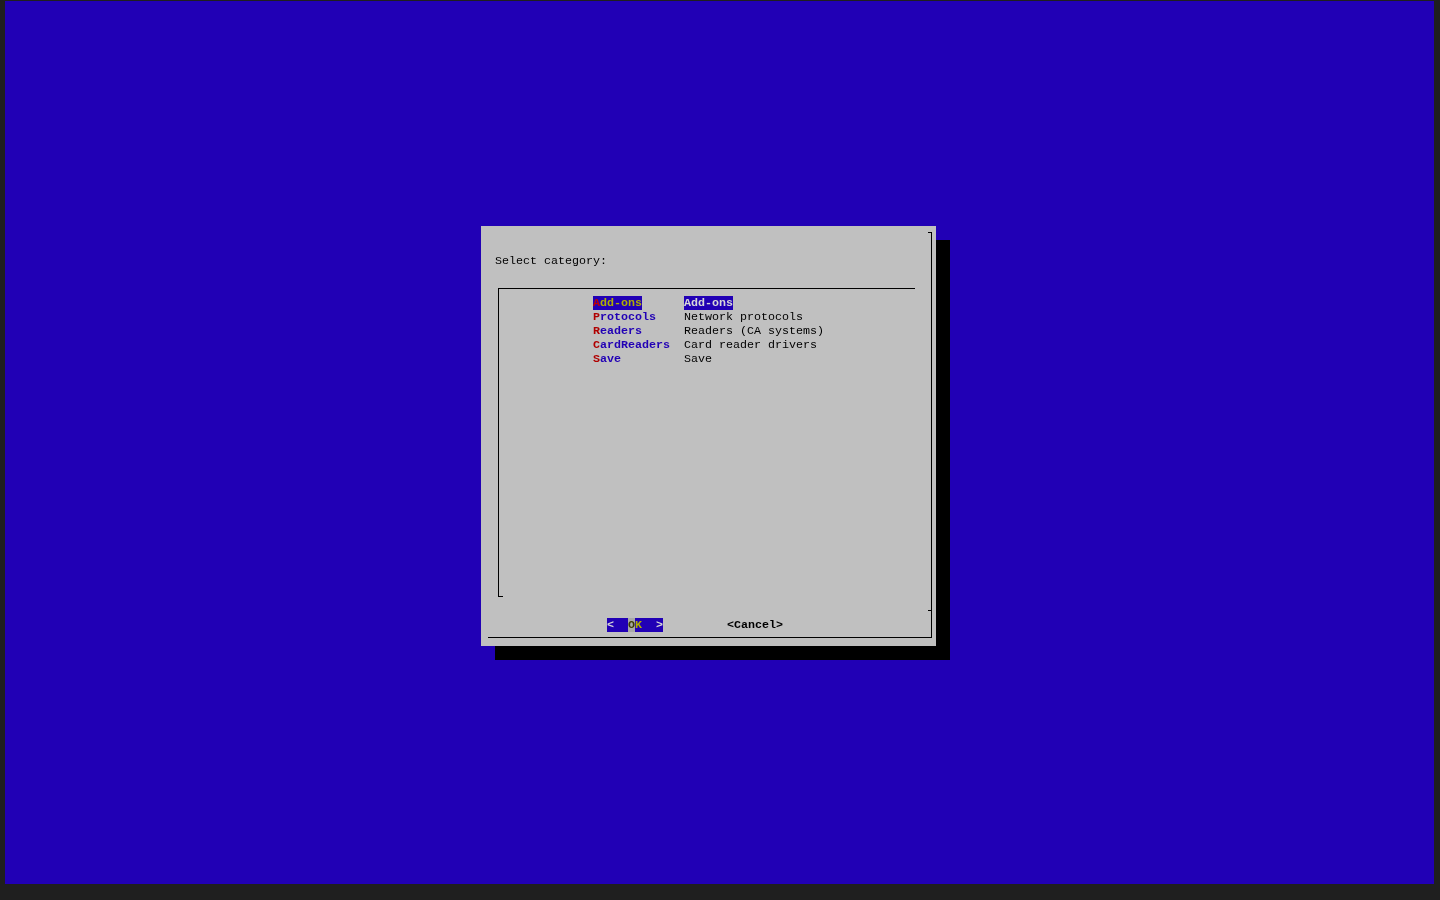 The height and width of the screenshot is (900, 1440). I want to click on menu-item-description: Add-ons, so click(708, 303).